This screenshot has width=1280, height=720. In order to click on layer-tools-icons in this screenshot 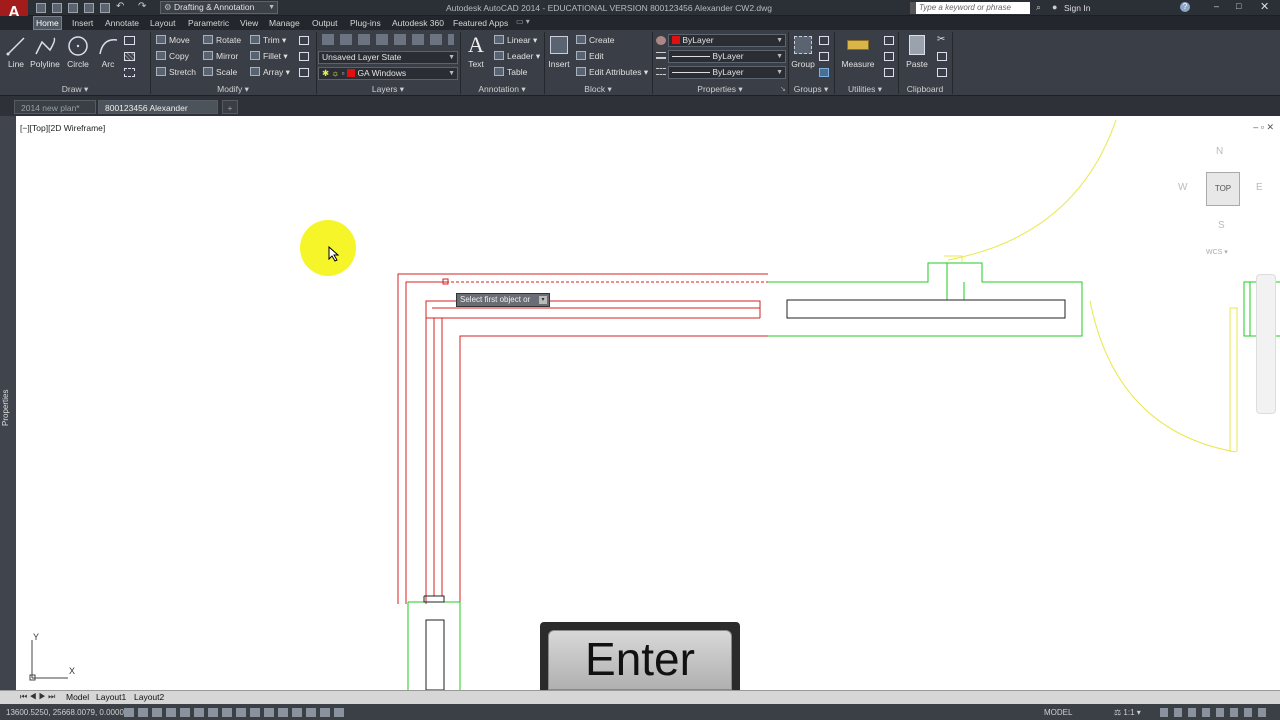, I will do `click(388, 39)`.